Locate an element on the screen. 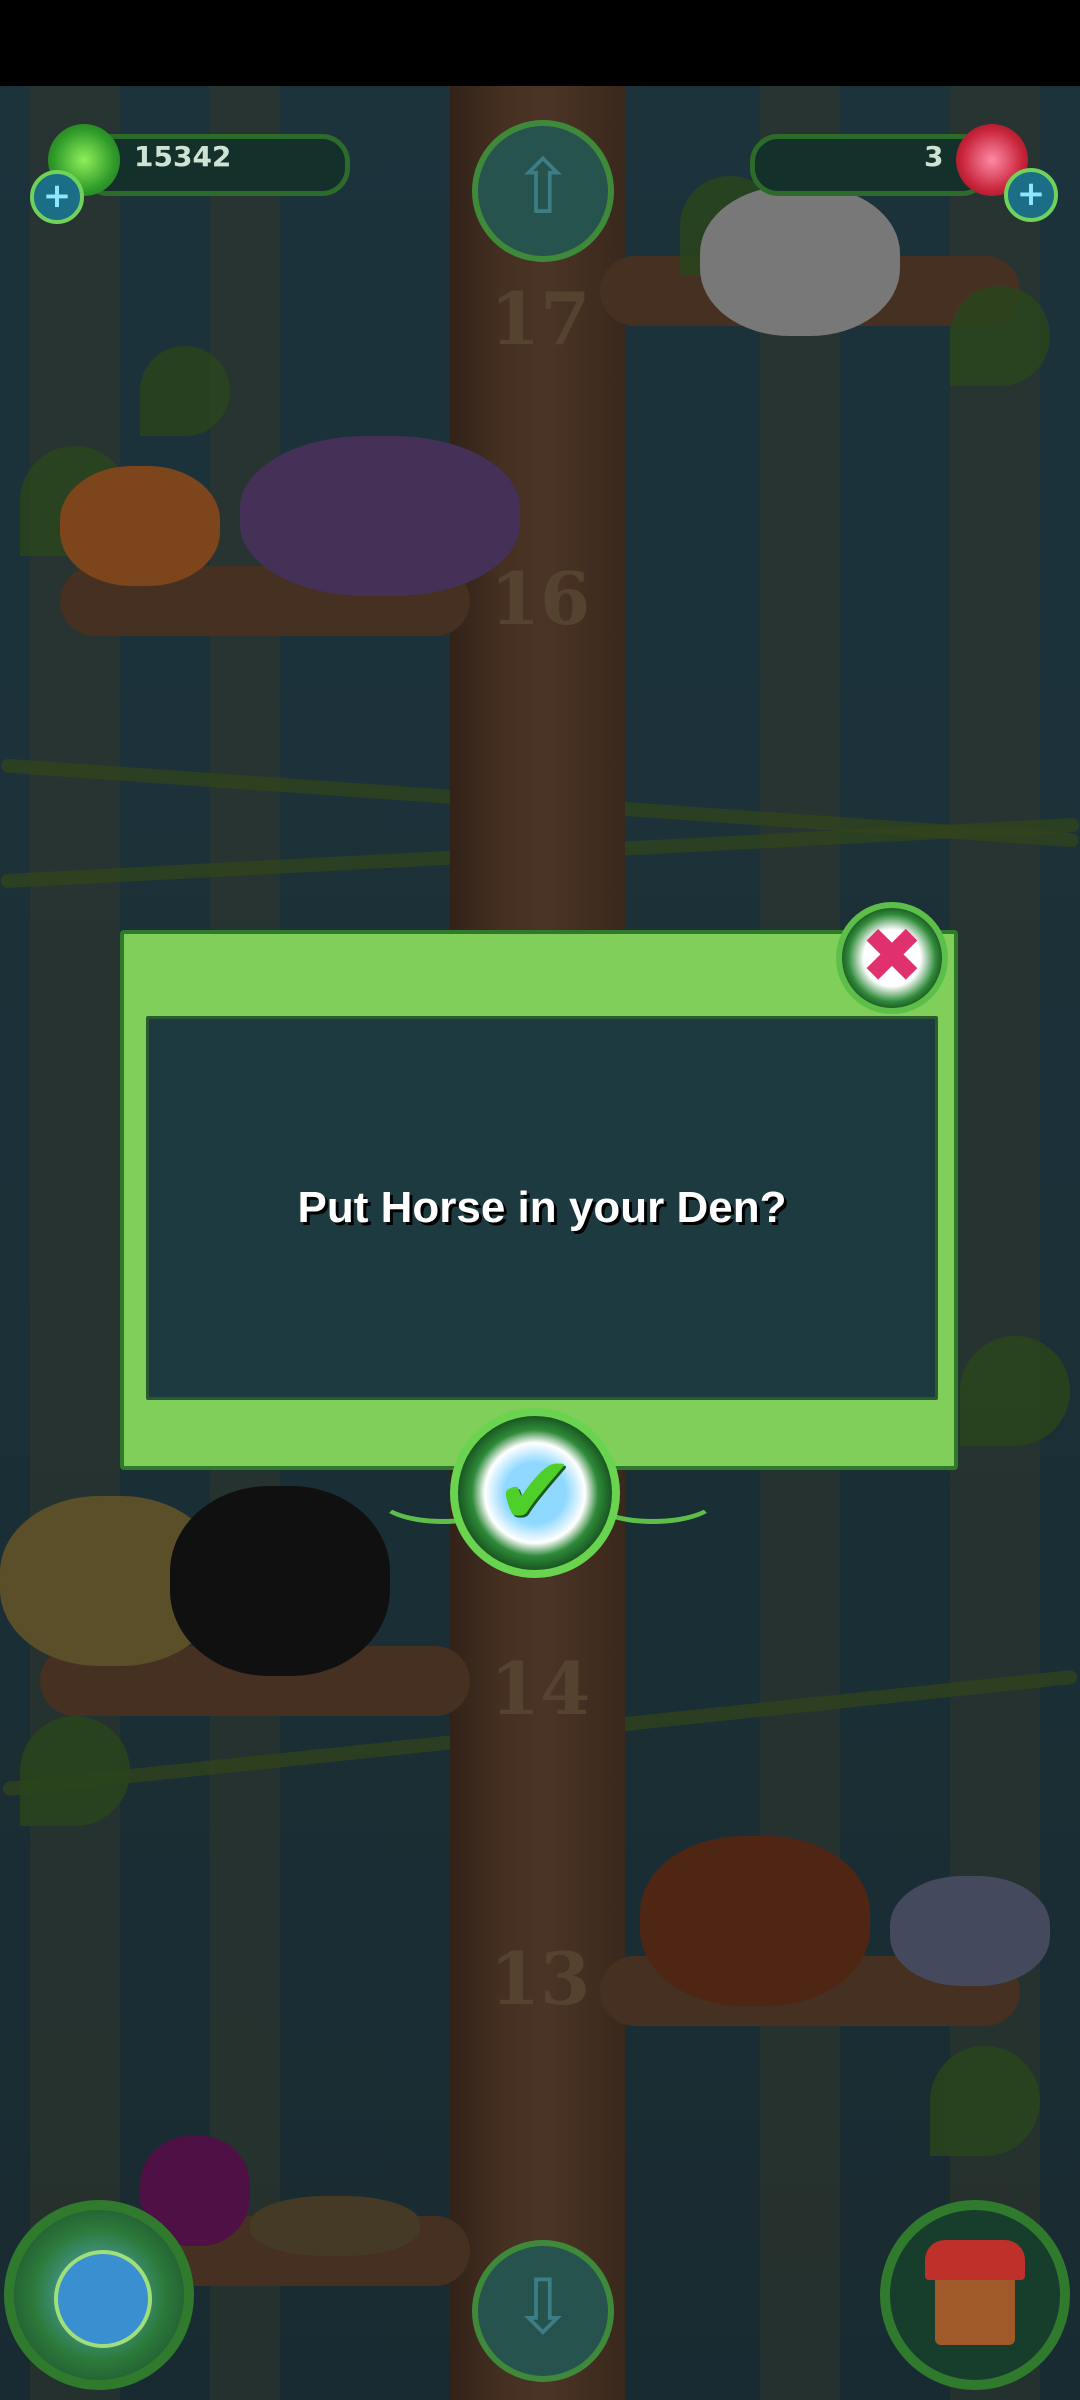  world-map-button is located at coordinates (99, 2295).